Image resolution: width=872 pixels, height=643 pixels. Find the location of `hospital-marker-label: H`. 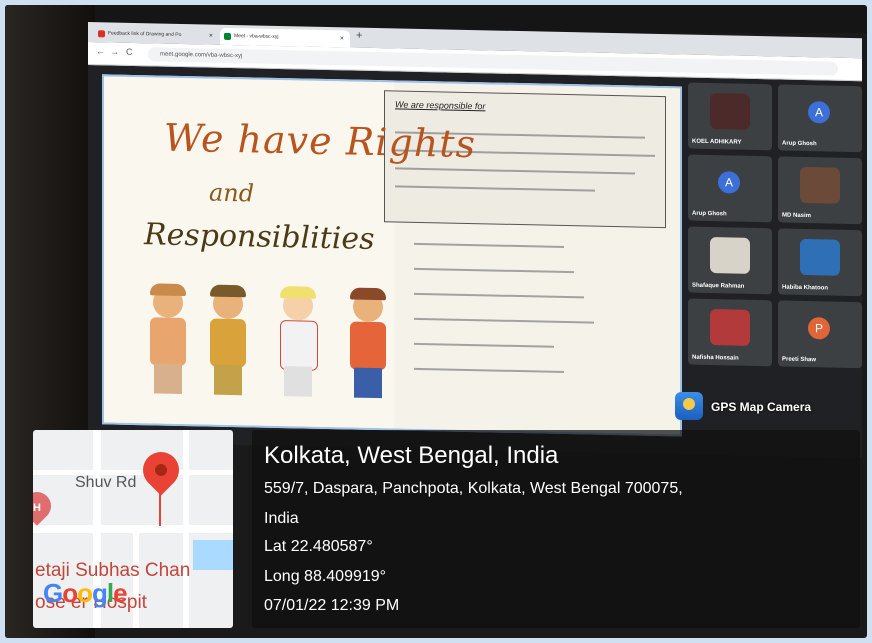

hospital-marker-label: H is located at coordinates (37, 508).